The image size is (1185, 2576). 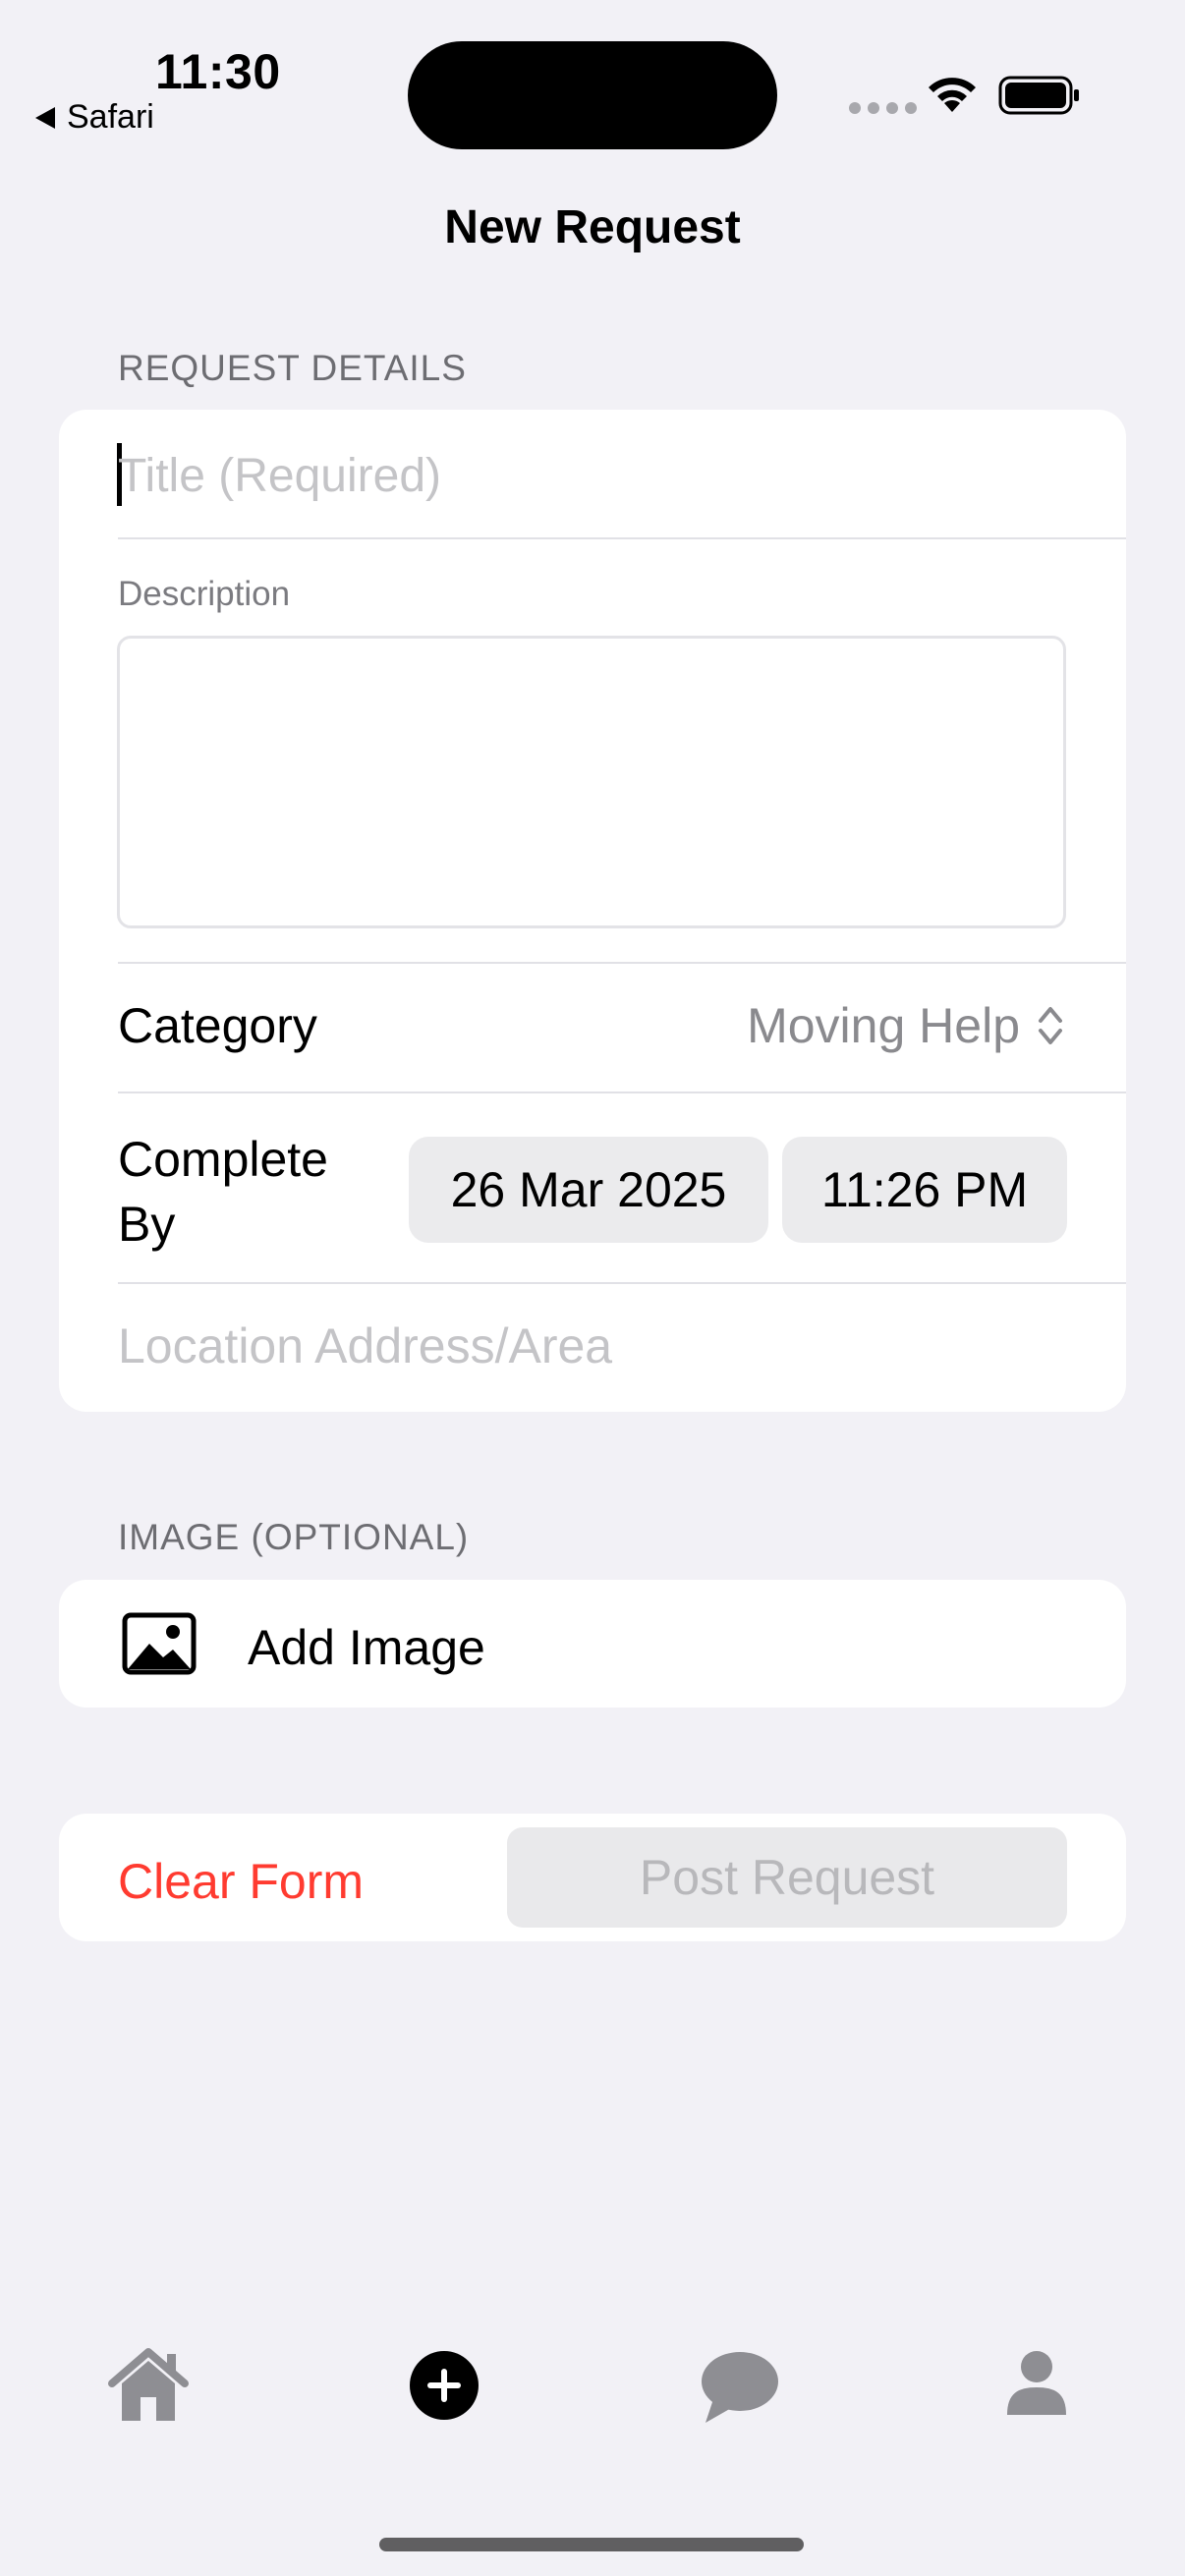 I want to click on wifi-icon, so click(x=953, y=95).